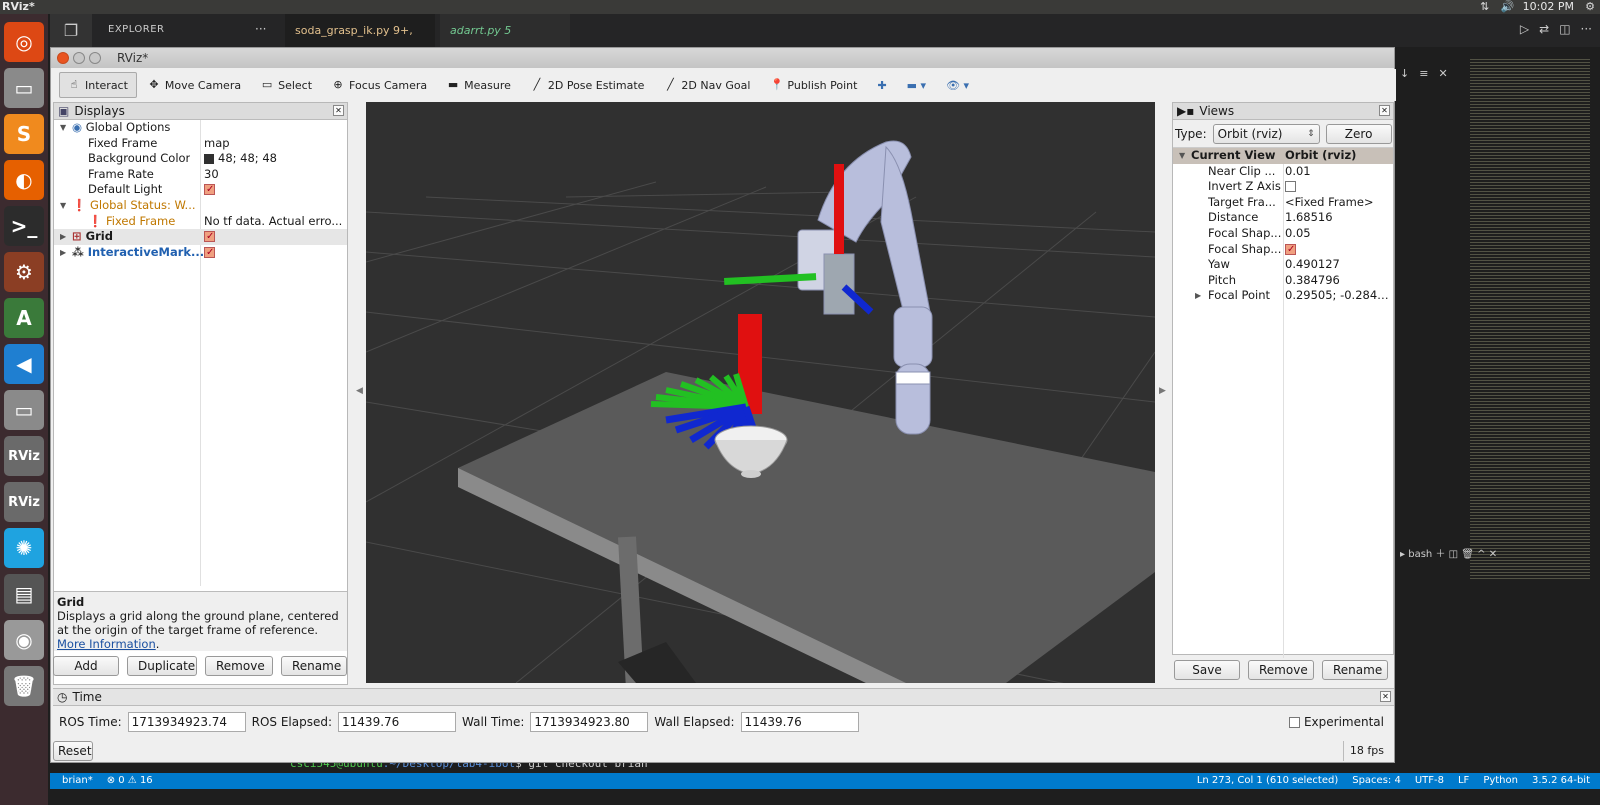  Describe the element at coordinates (24, 410) in the screenshot. I see `files-2-icon: ▭` at that location.